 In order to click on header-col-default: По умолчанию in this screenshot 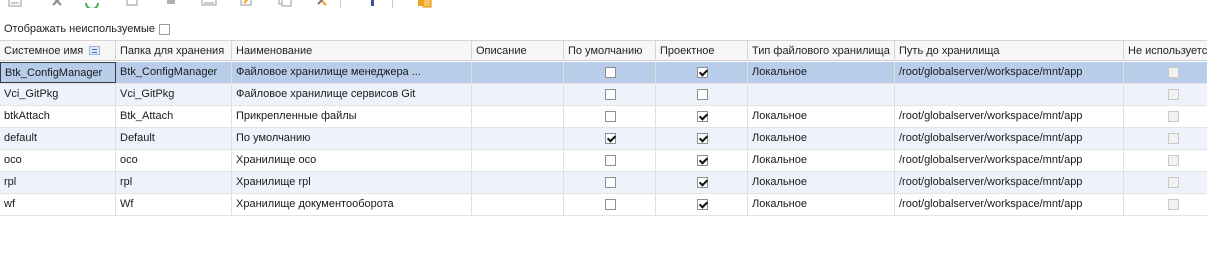, I will do `click(610, 51)`.